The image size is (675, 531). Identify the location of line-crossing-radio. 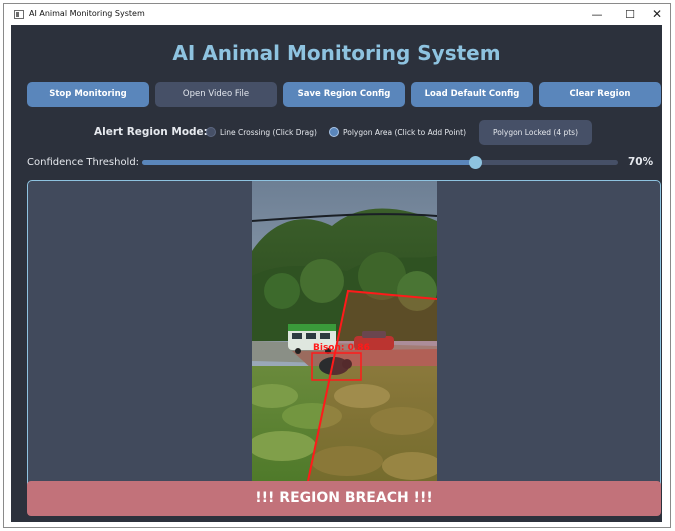
(211, 132).